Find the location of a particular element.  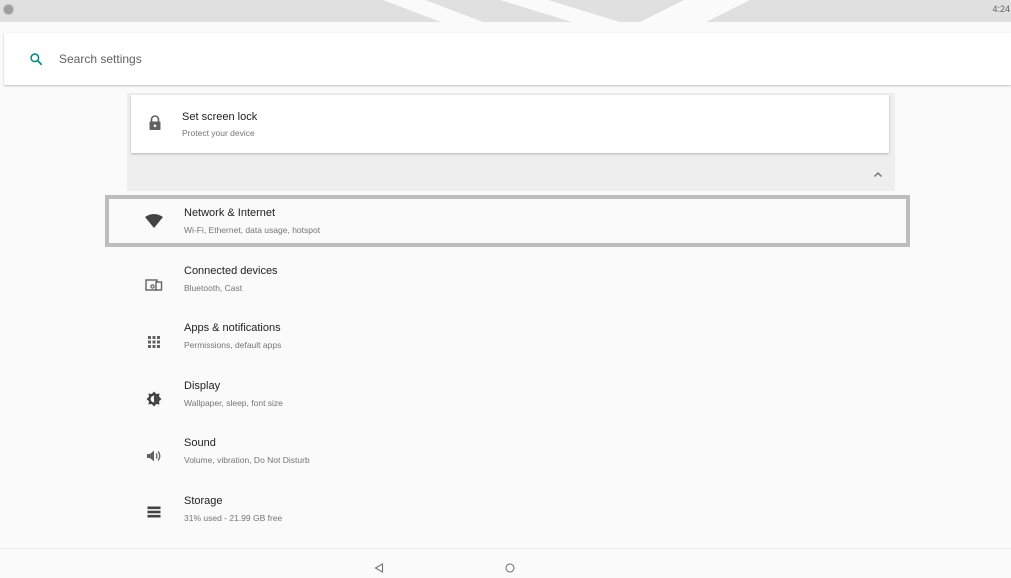

search-icon is located at coordinates (36, 59).